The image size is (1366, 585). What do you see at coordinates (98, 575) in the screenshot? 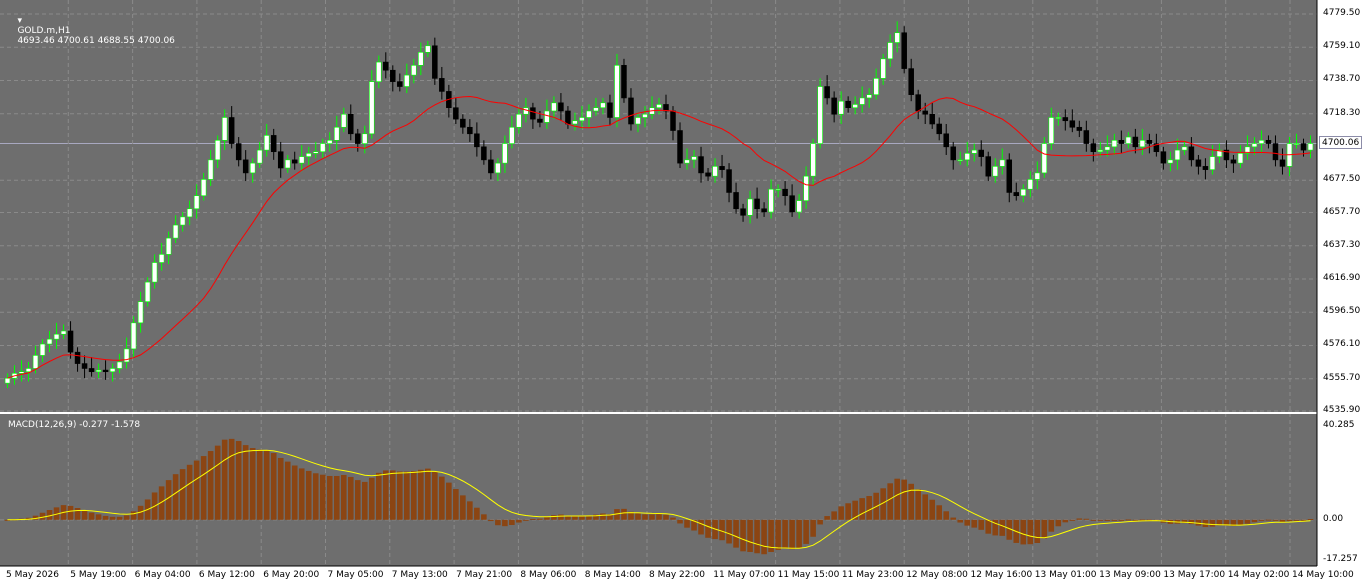
I see `time-tick-label: 5 May 19:00` at bounding box center [98, 575].